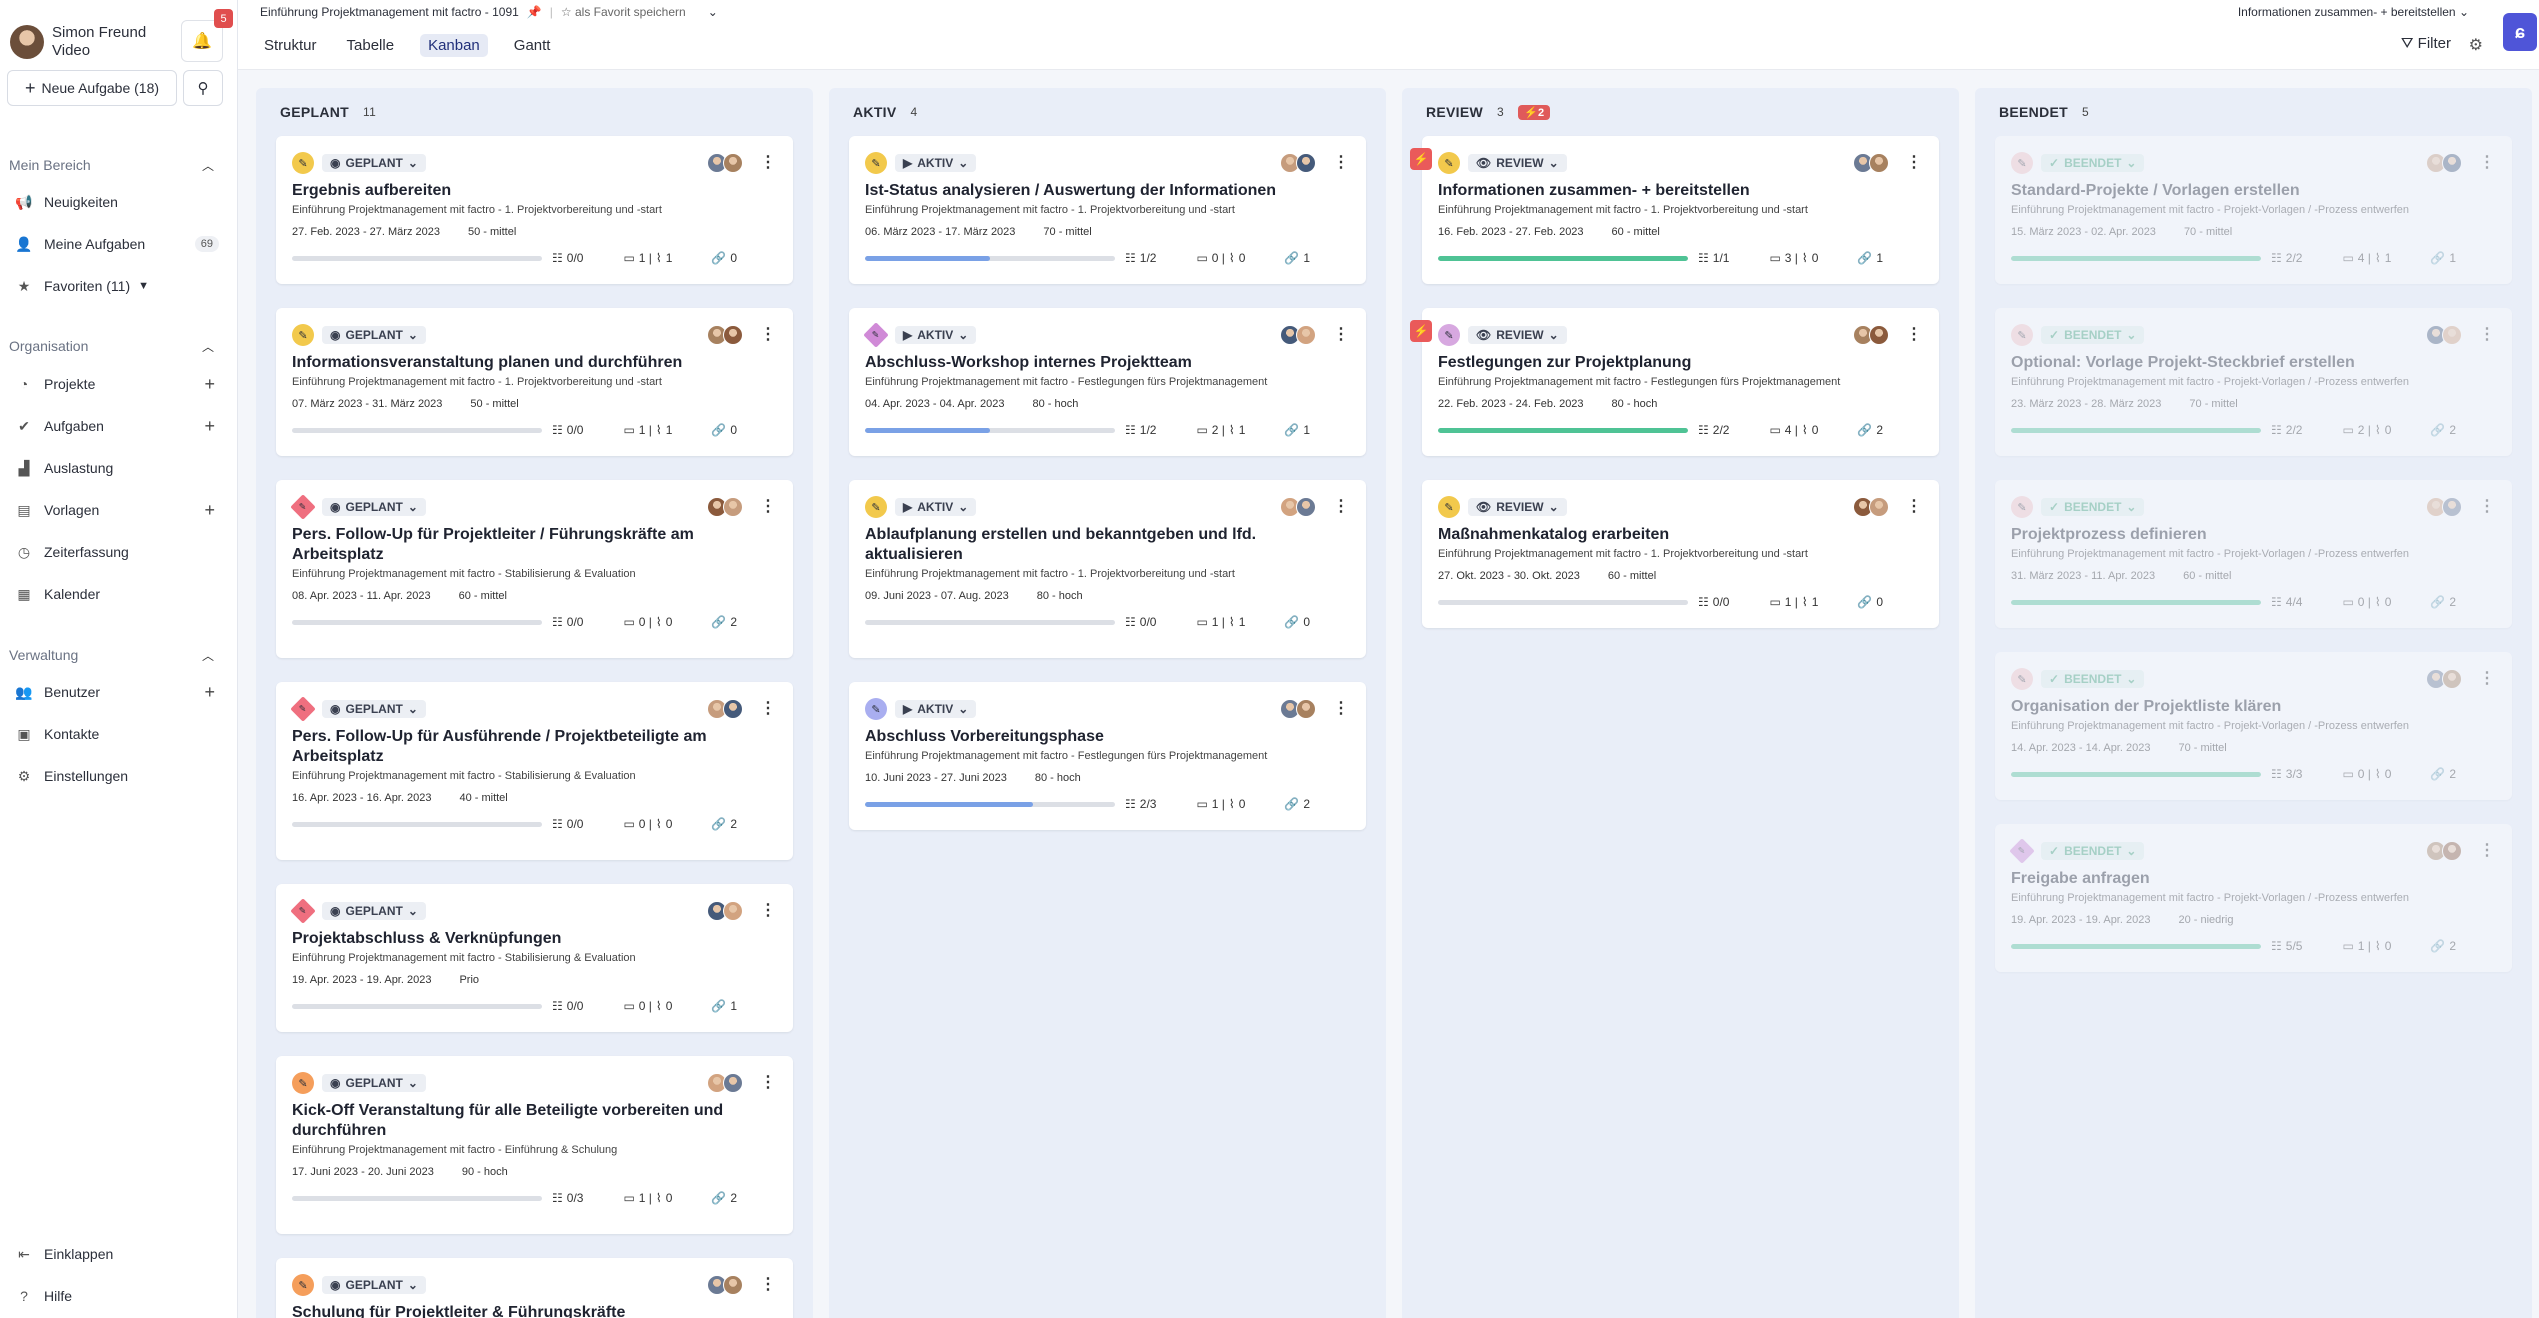 The image size is (2539, 1318). I want to click on sidebar-item-vorlagen: ▤ Vorlagen +, so click(116, 510).